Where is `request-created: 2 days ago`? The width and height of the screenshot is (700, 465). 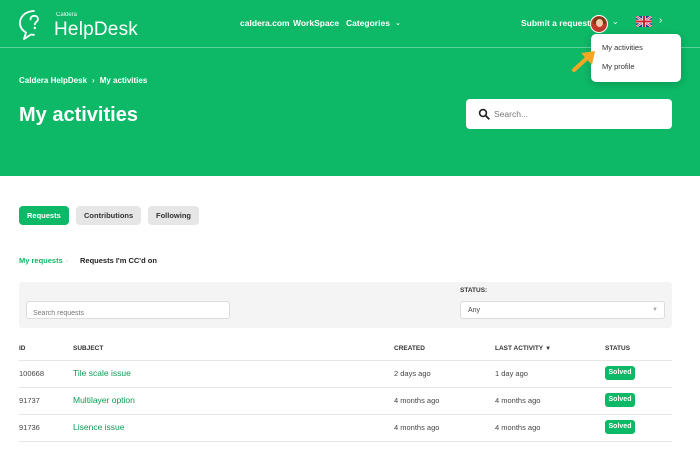 request-created: 2 days ago is located at coordinates (412, 373).